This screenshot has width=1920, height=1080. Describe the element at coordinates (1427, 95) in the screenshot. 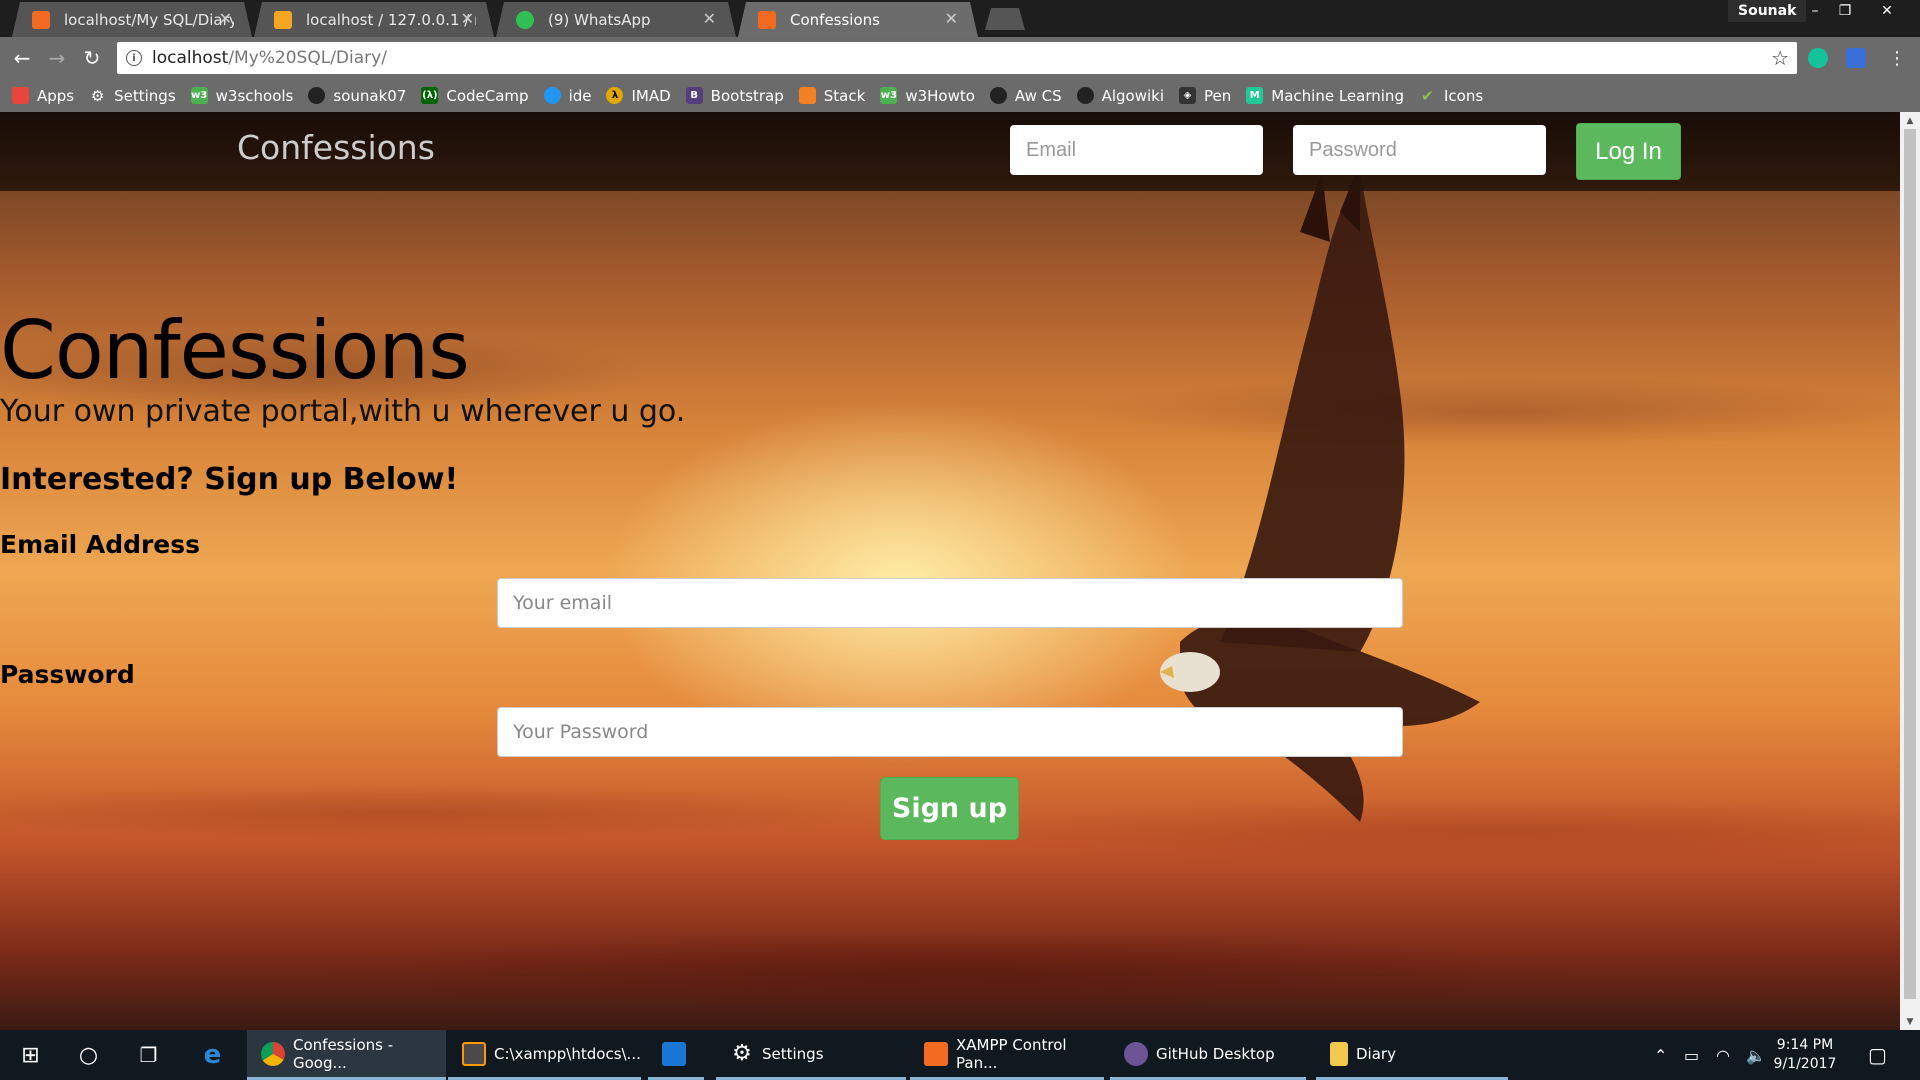

I see `check-icon: ✔` at that location.